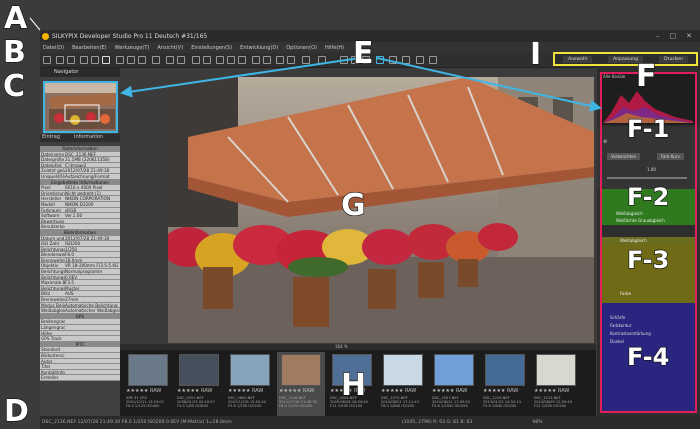 This screenshot has height=429, width=700. I want to click on label-c: C, so click(14, 86).